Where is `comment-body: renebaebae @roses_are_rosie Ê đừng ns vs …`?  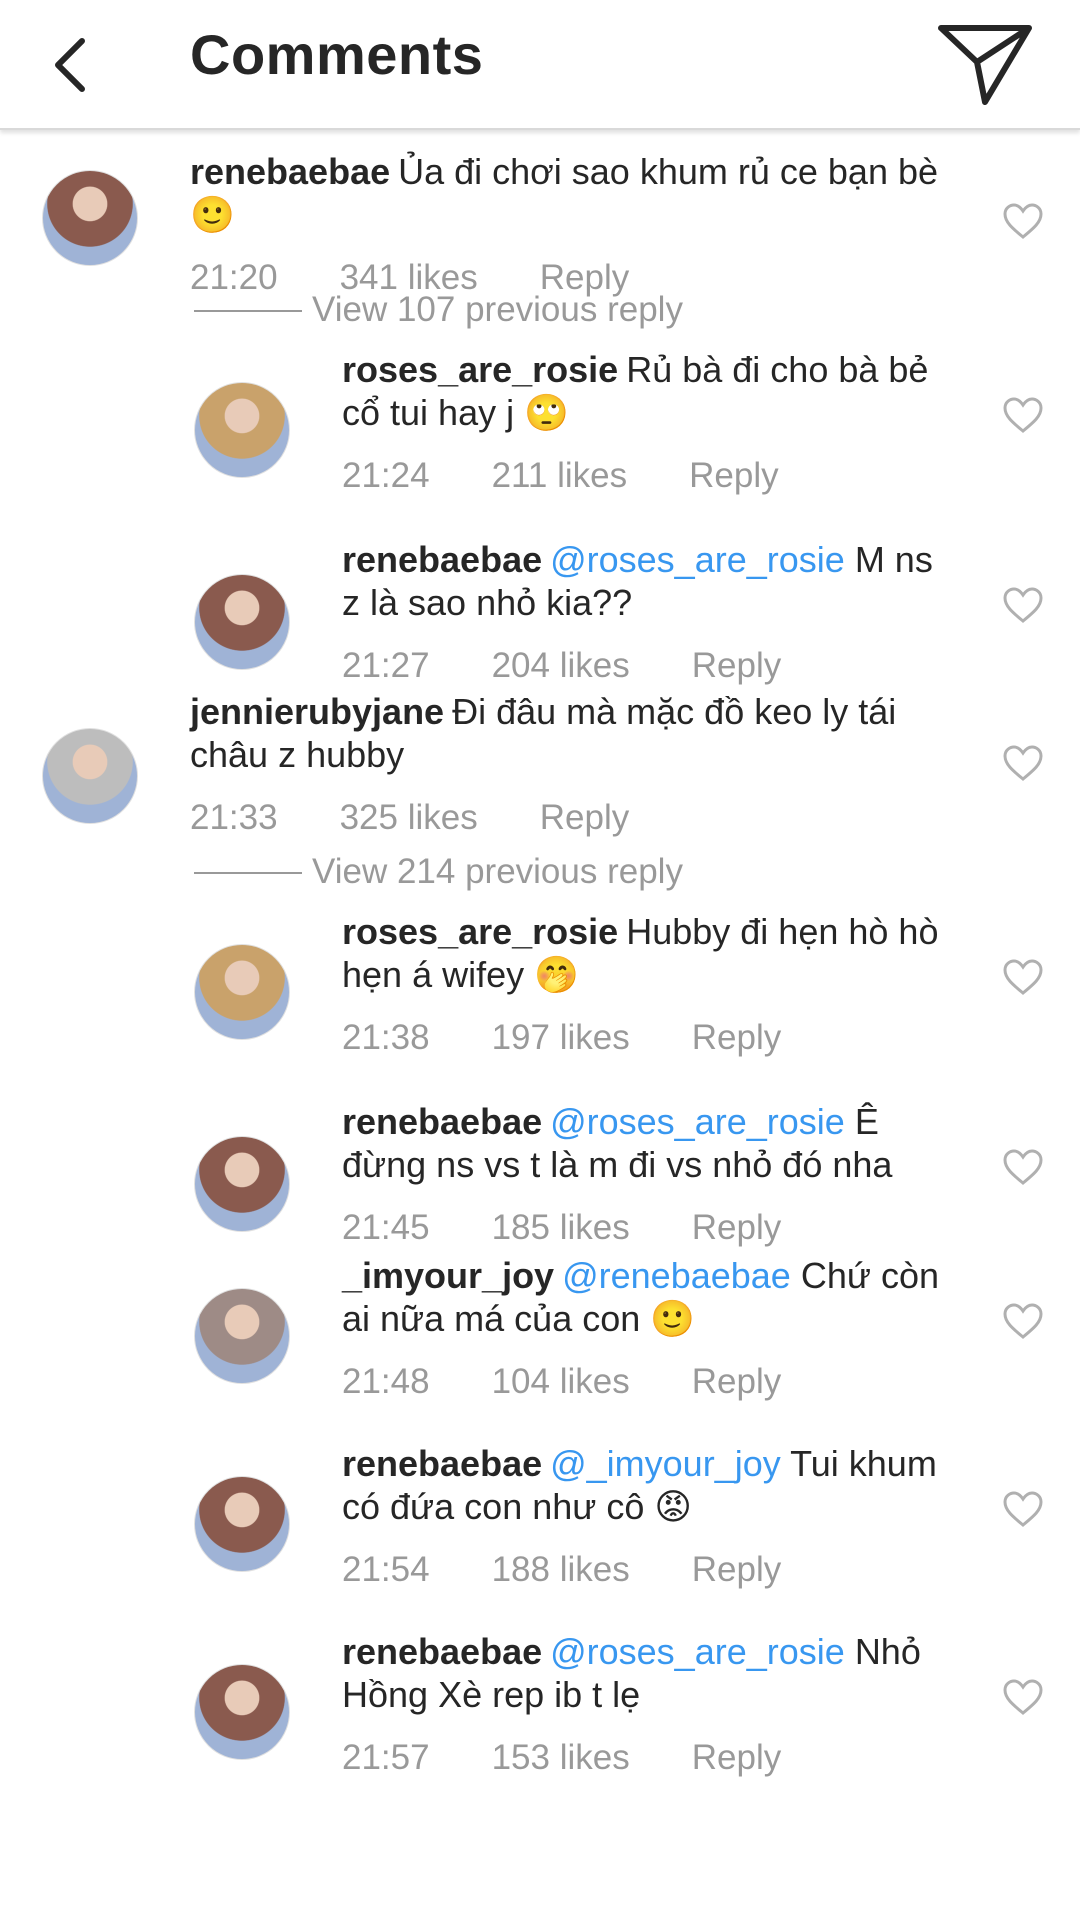 comment-body: renebaebae @roses_are_rosie Ê đừng ns vs … is located at coordinates (651, 1174).